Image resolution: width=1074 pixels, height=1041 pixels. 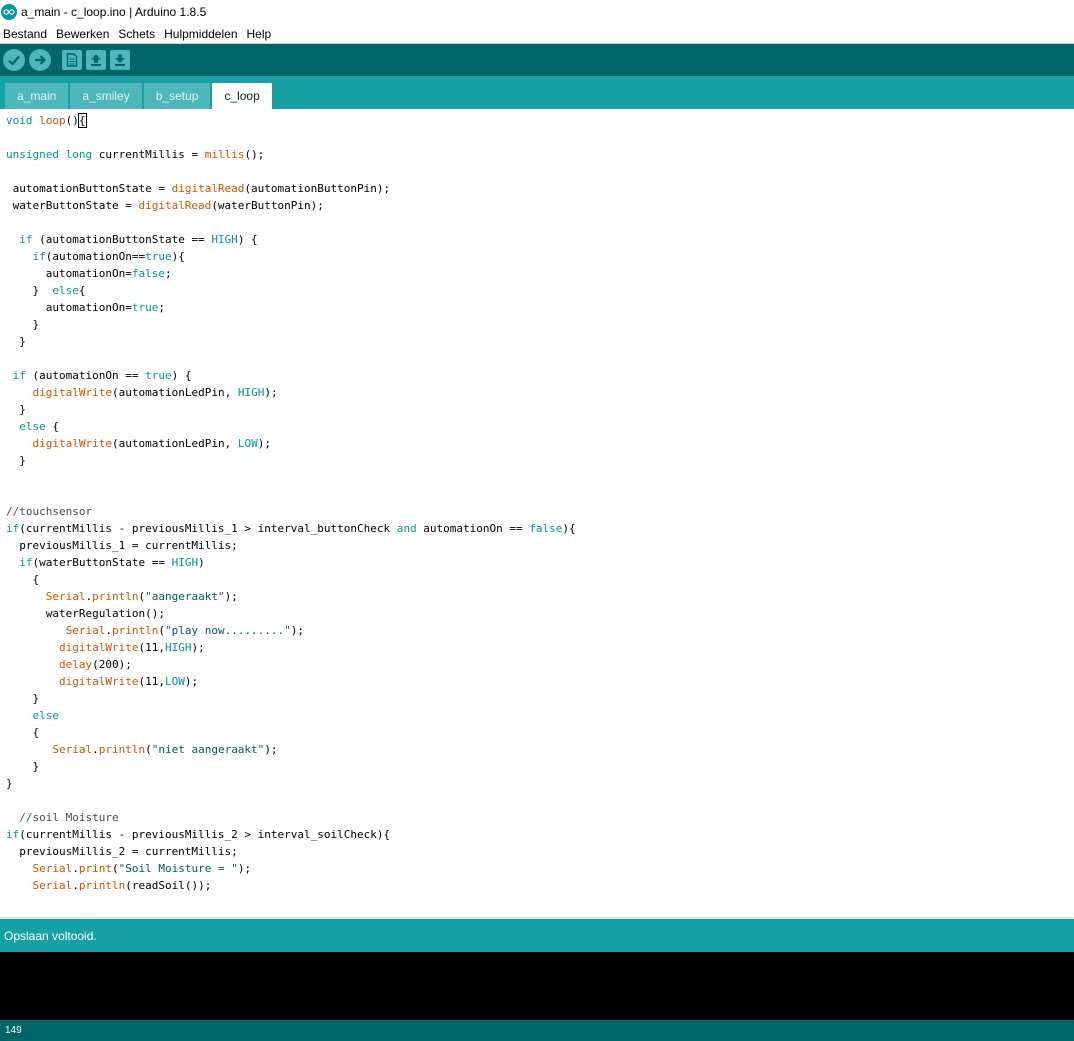 What do you see at coordinates (89, 273) in the screenshot?
I see `code-line: automationOn=false;` at bounding box center [89, 273].